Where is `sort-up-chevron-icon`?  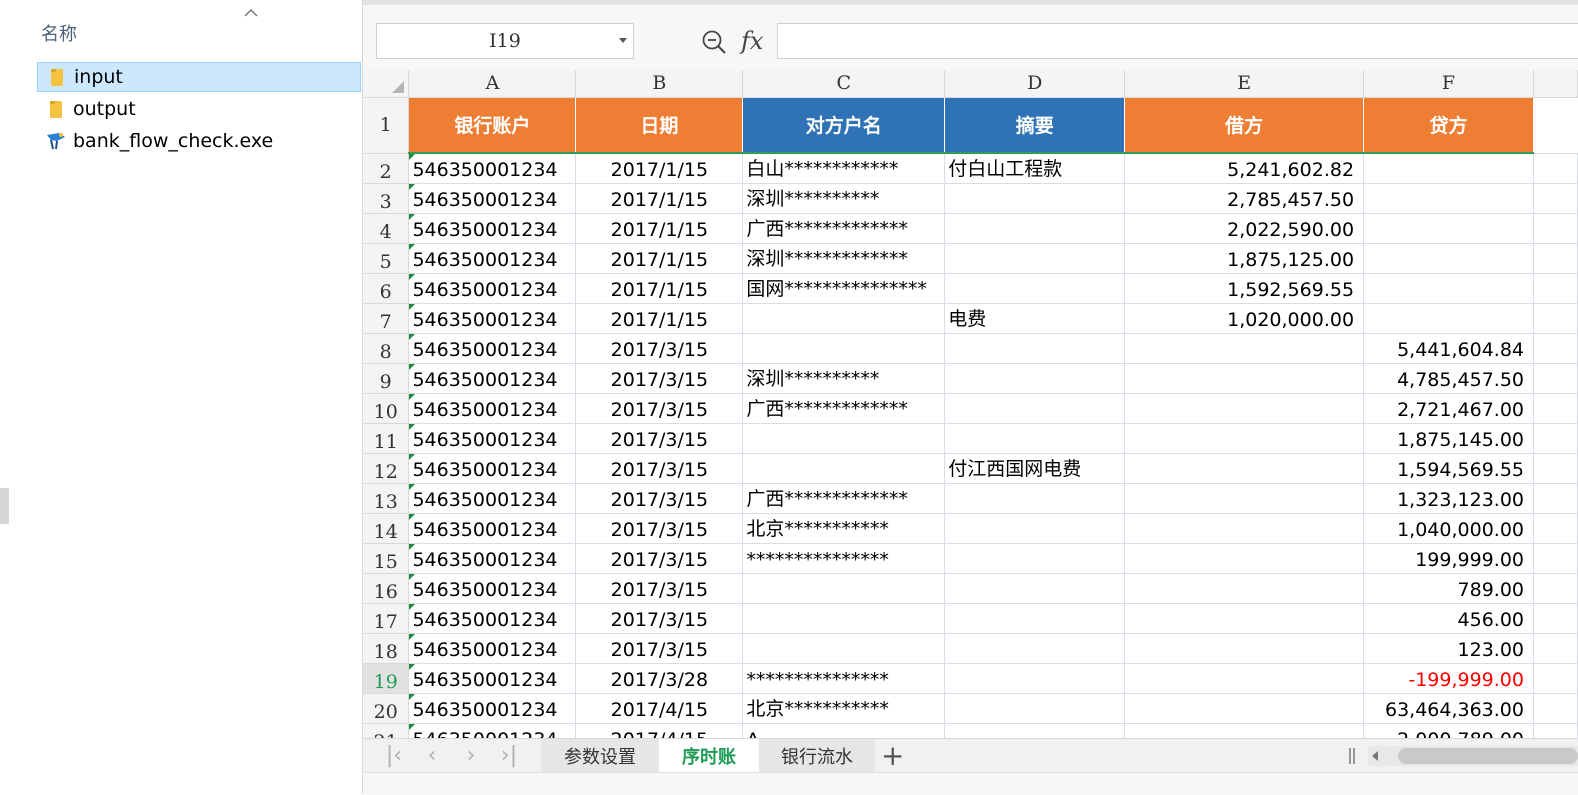 sort-up-chevron-icon is located at coordinates (251, 13).